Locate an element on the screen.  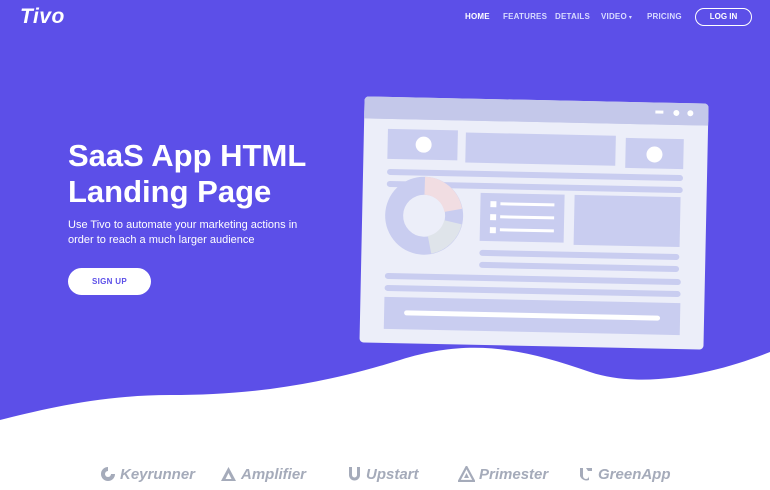
partner-keyrunner: Keyrunner is located at coordinates (147, 474).